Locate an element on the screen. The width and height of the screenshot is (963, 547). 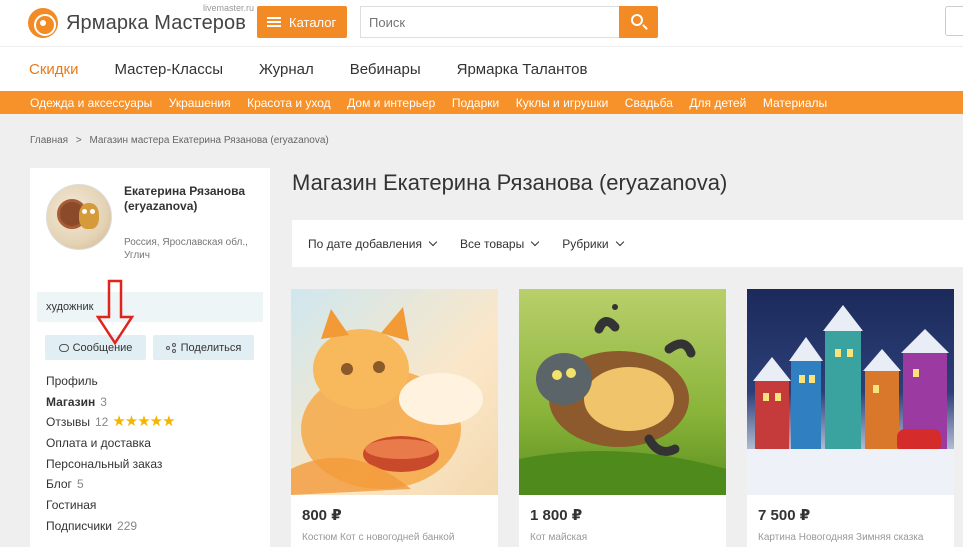
menu-item-label: Профиль is located at coordinates (72, 381).